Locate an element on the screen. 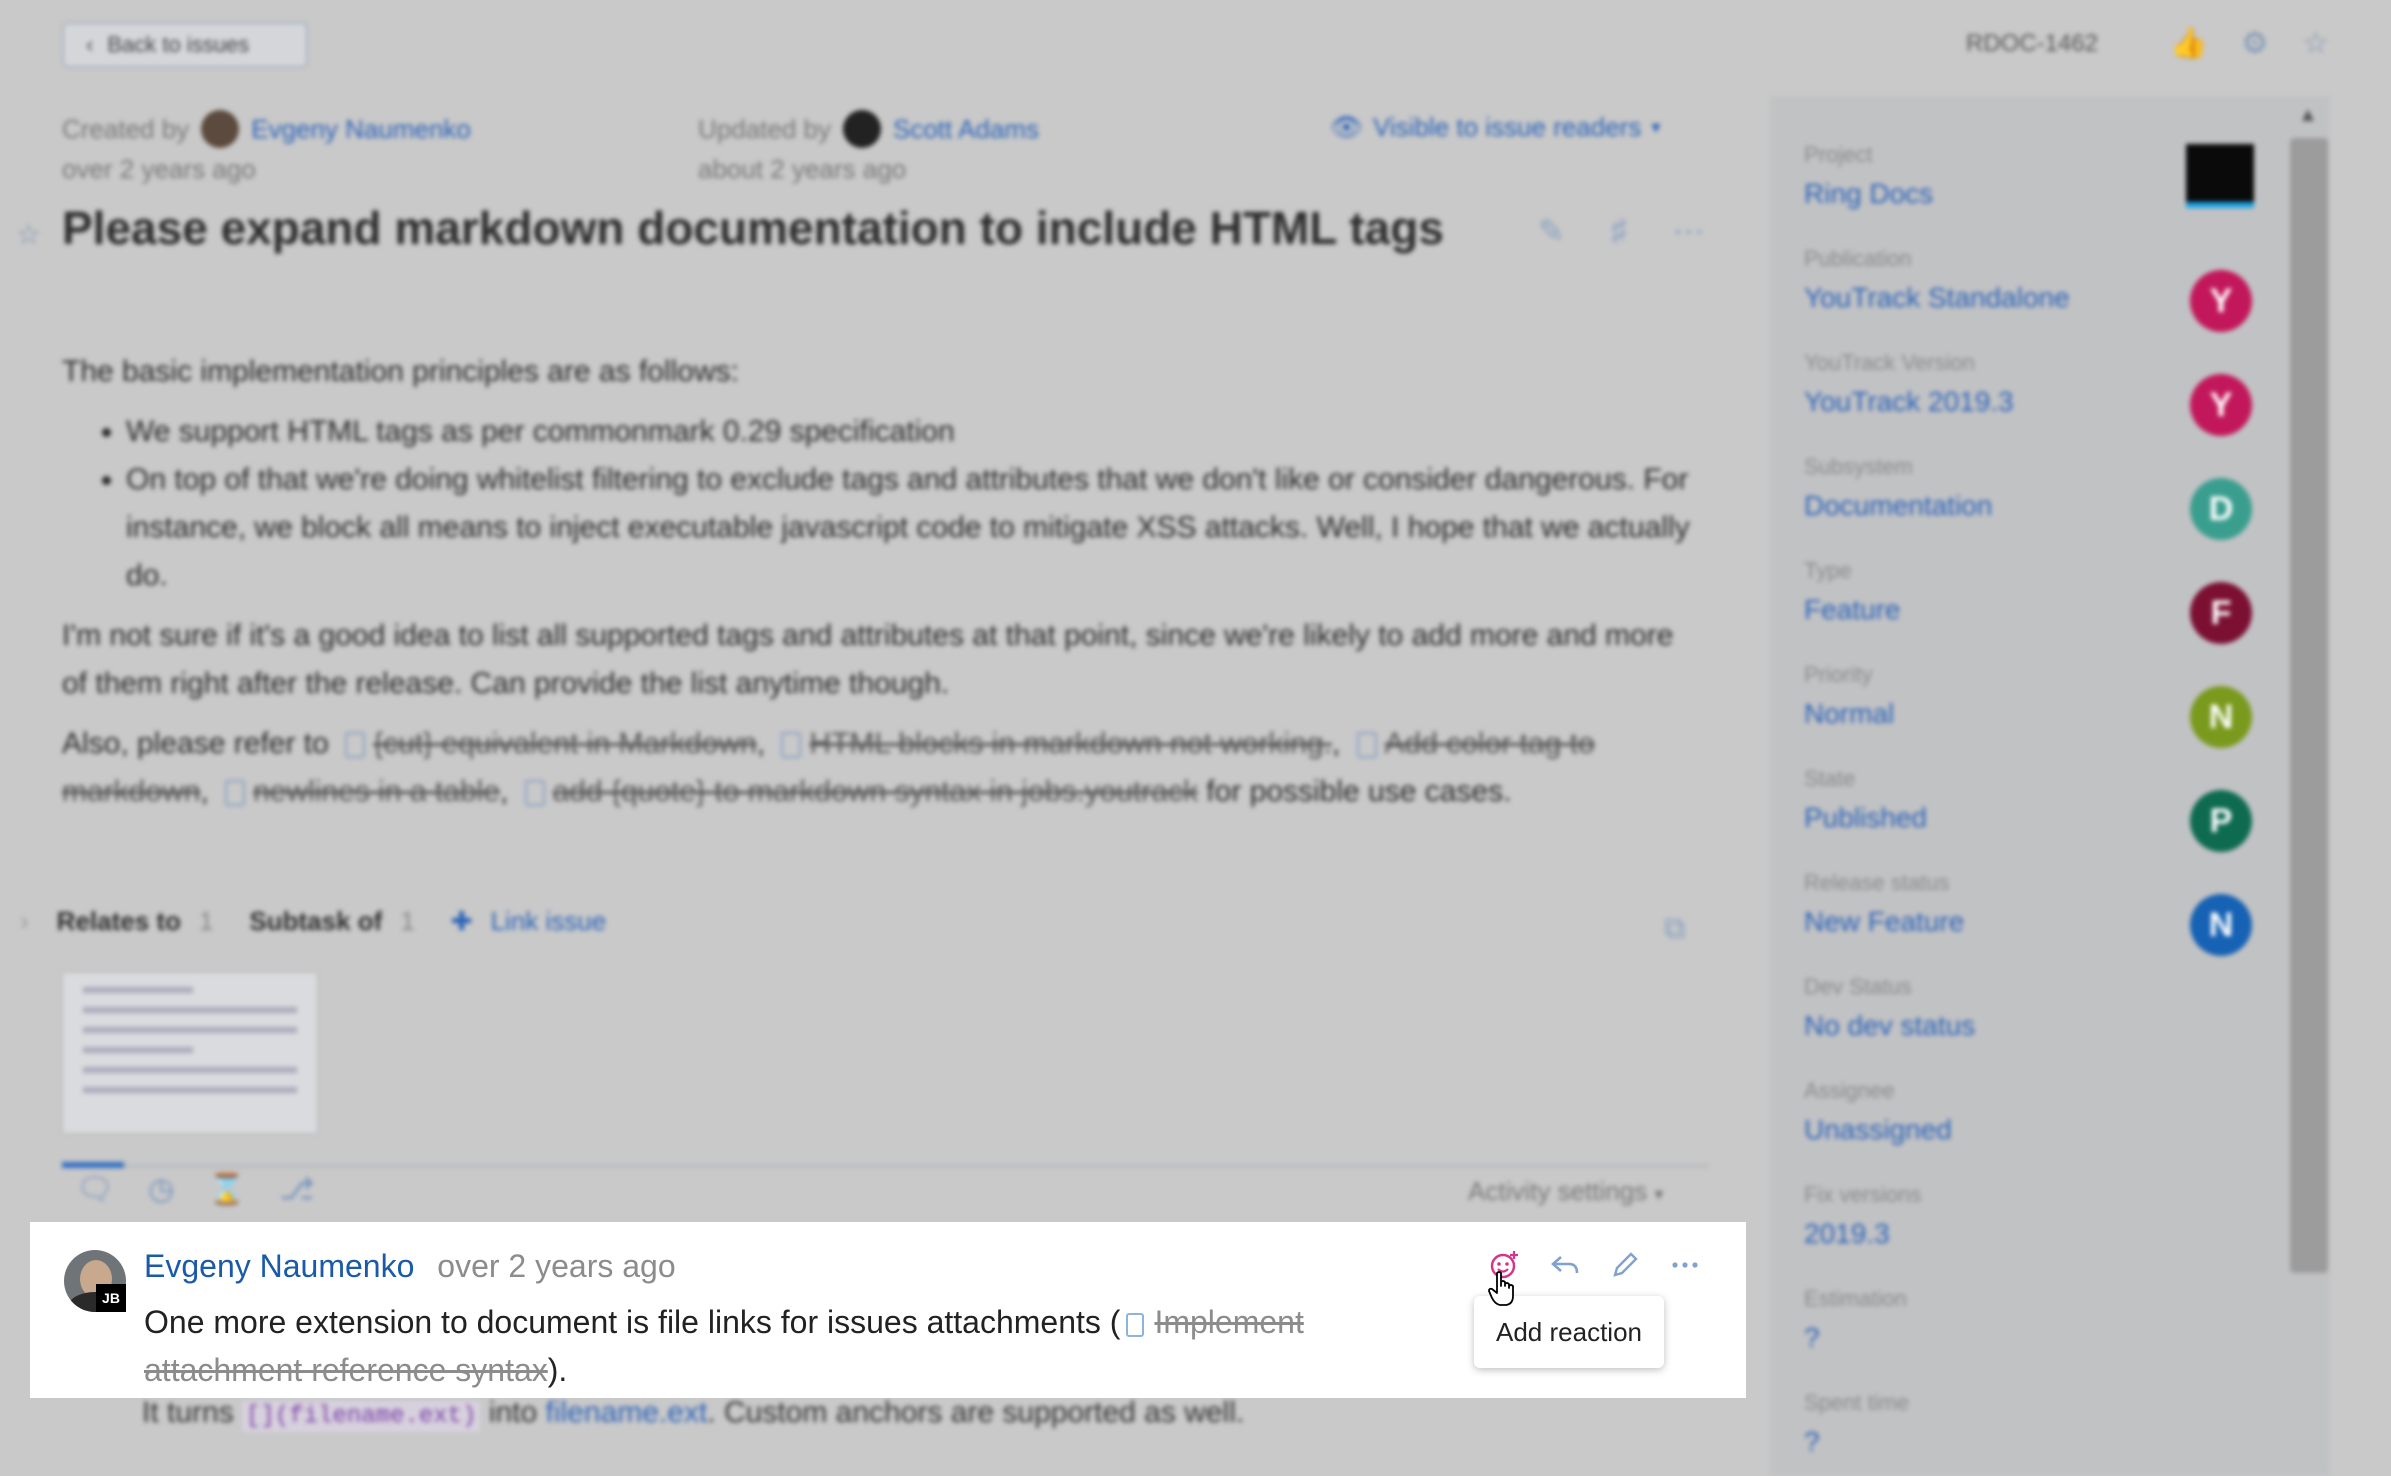 This screenshot has height=1476, width=2391. issue-link: HTML blocks in markdown not working. is located at coordinates (1070, 743).